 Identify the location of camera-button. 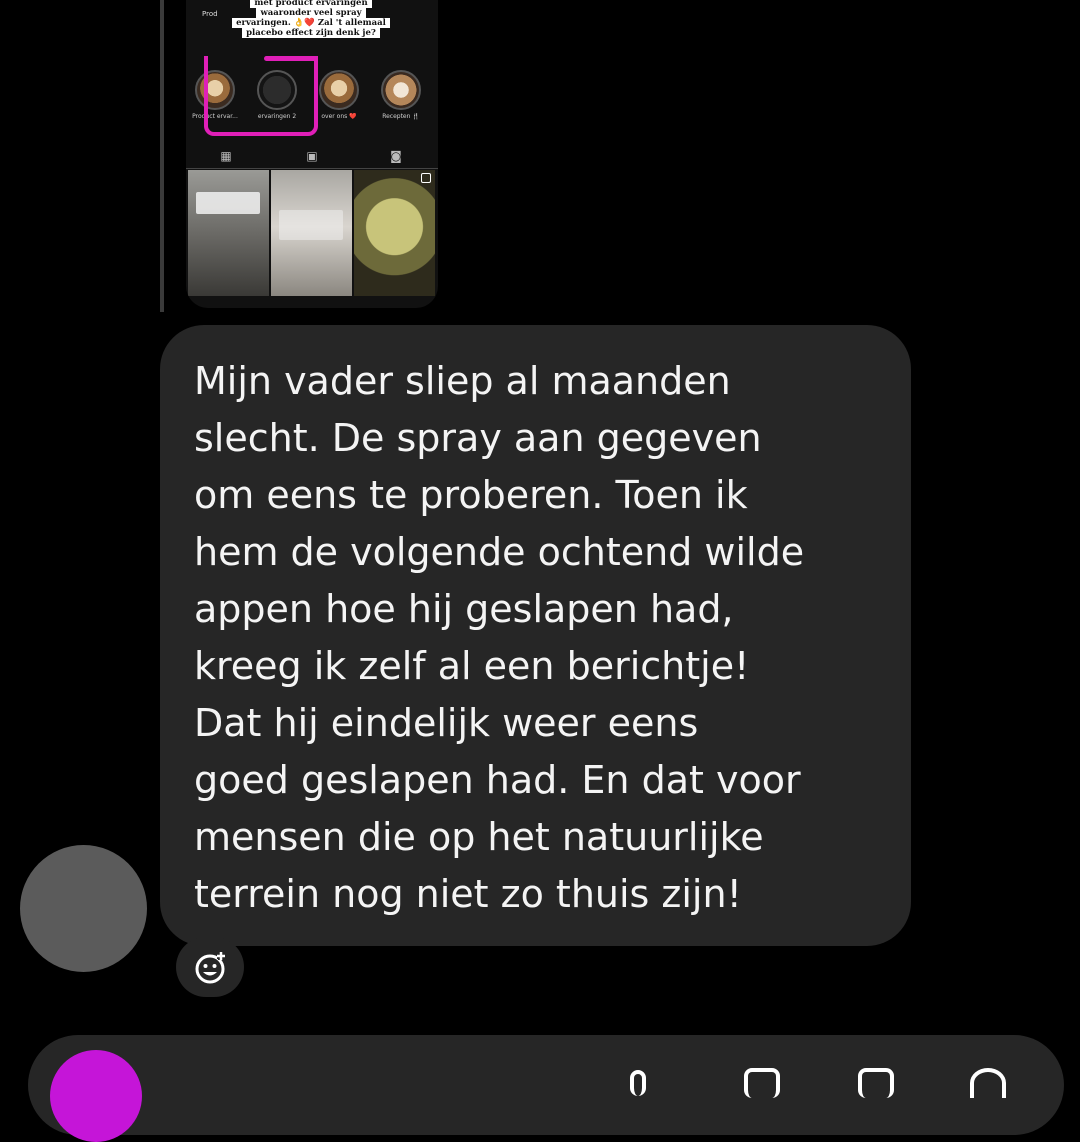
(96, 1096).